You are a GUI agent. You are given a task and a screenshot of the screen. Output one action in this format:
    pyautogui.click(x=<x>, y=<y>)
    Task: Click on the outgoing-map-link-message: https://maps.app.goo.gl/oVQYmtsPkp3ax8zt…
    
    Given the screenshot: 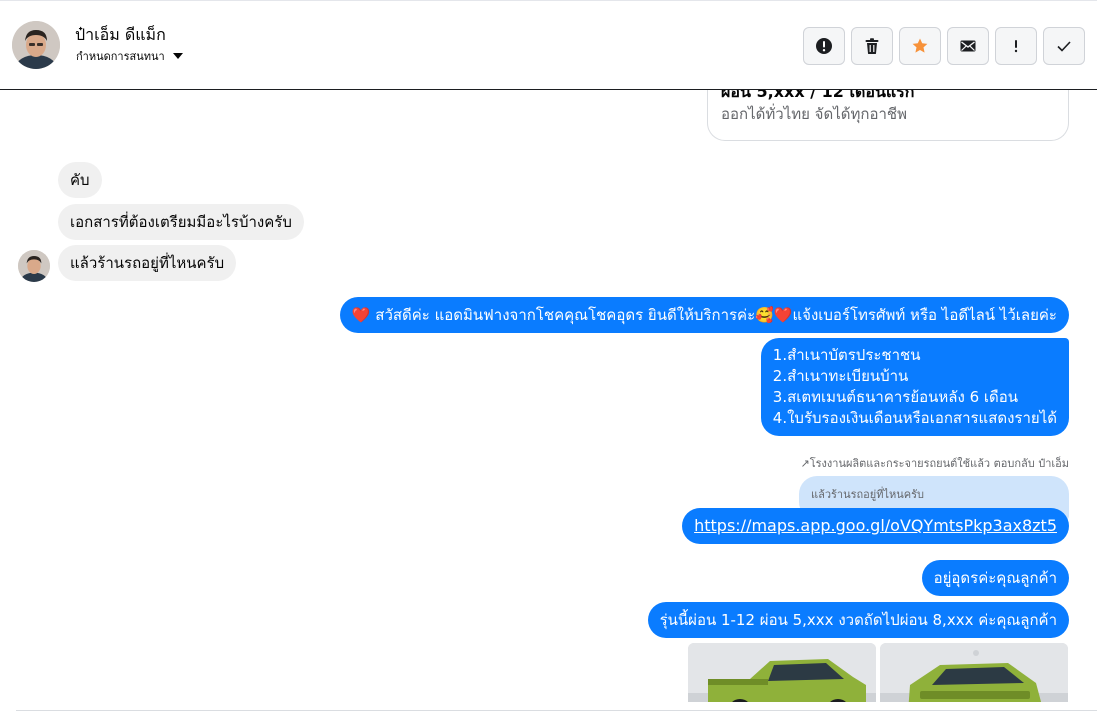 What is the action you would take?
    pyautogui.click(x=875, y=526)
    